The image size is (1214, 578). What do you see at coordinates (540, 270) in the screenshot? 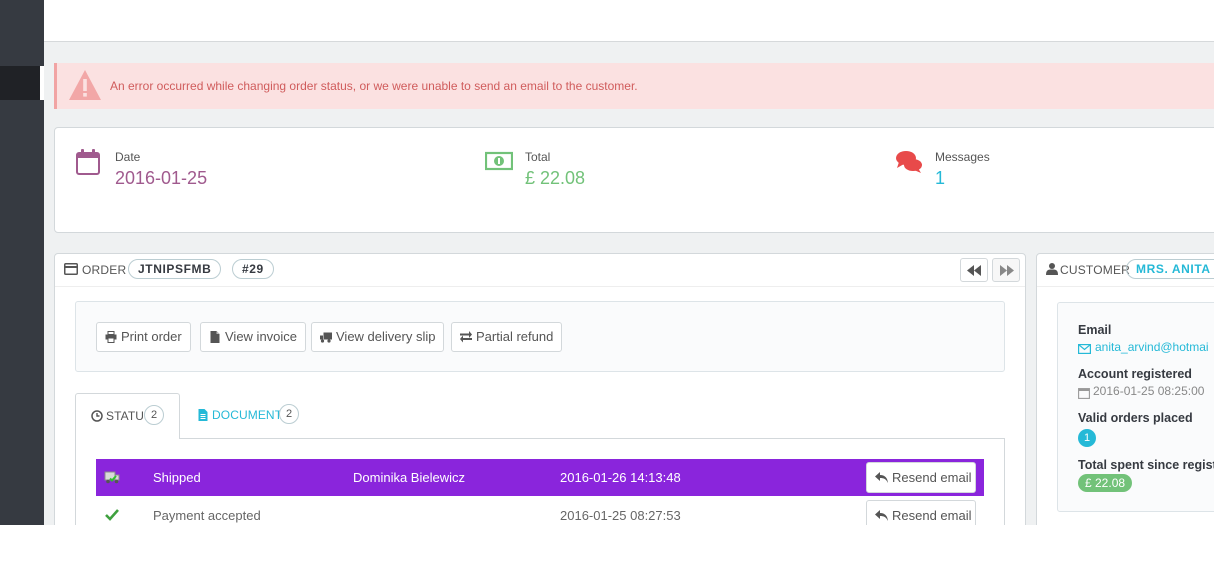
I see `order-panel-header: ORDER JTNIPSFMB #29` at bounding box center [540, 270].